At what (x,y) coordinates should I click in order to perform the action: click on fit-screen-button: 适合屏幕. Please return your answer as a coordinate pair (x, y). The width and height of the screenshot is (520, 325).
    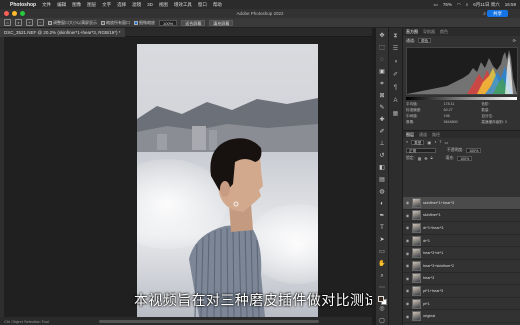
    Looking at the image, I should click on (193, 22).